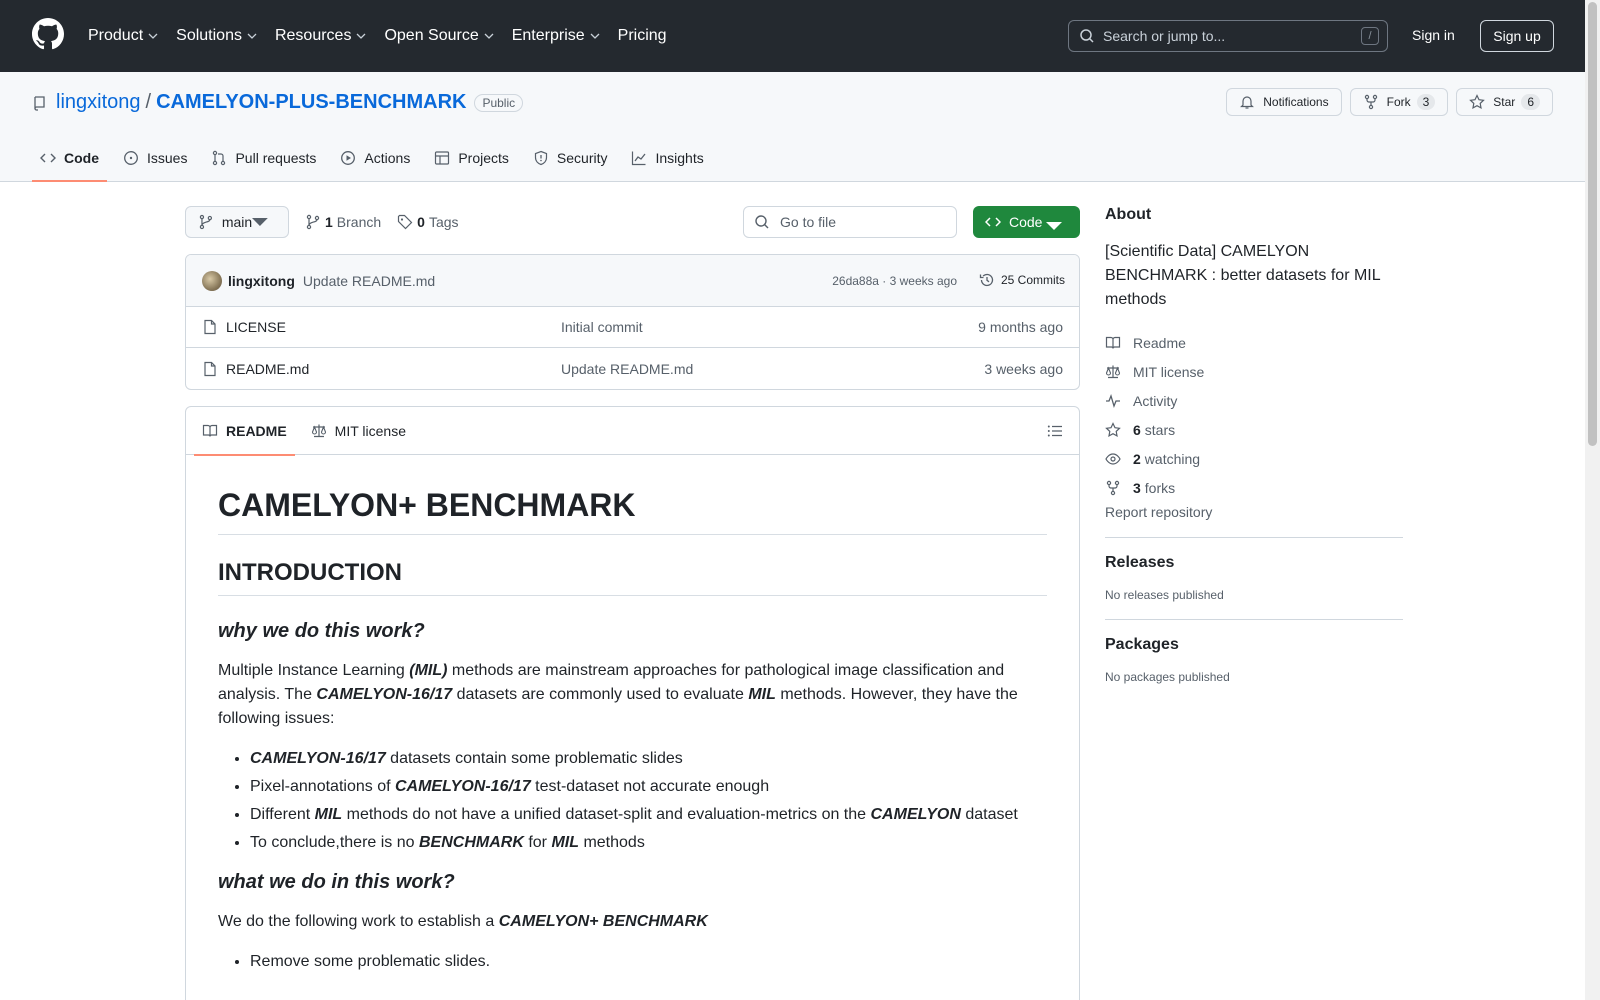  I want to click on activity-link: Activity, so click(1254, 400).